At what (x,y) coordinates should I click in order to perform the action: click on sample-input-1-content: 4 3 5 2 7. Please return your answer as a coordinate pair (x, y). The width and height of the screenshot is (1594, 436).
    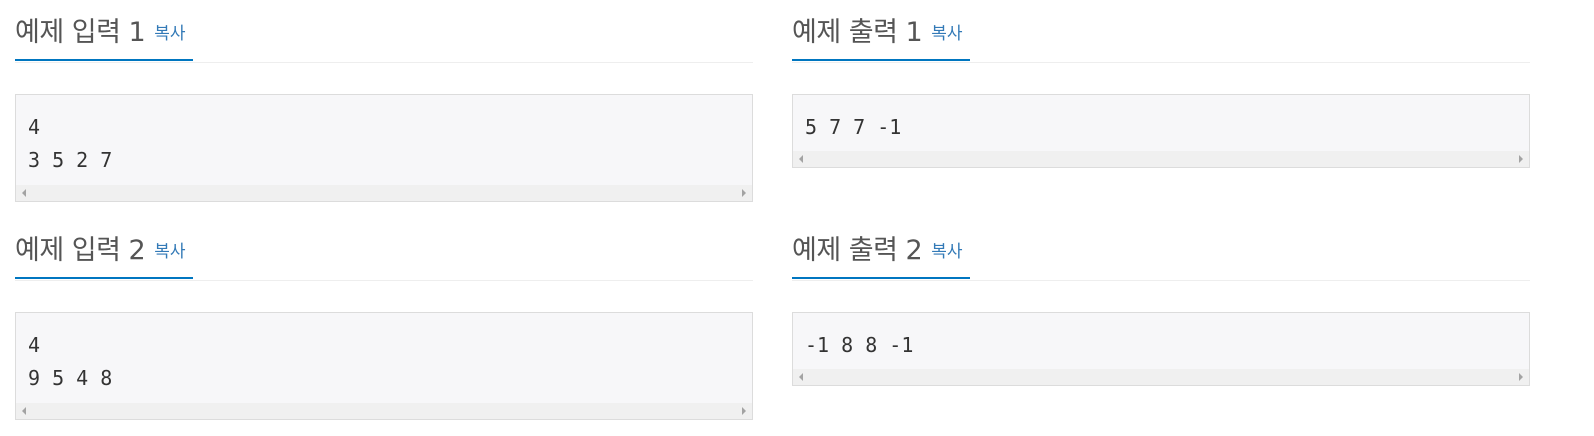
    Looking at the image, I should click on (70, 143).